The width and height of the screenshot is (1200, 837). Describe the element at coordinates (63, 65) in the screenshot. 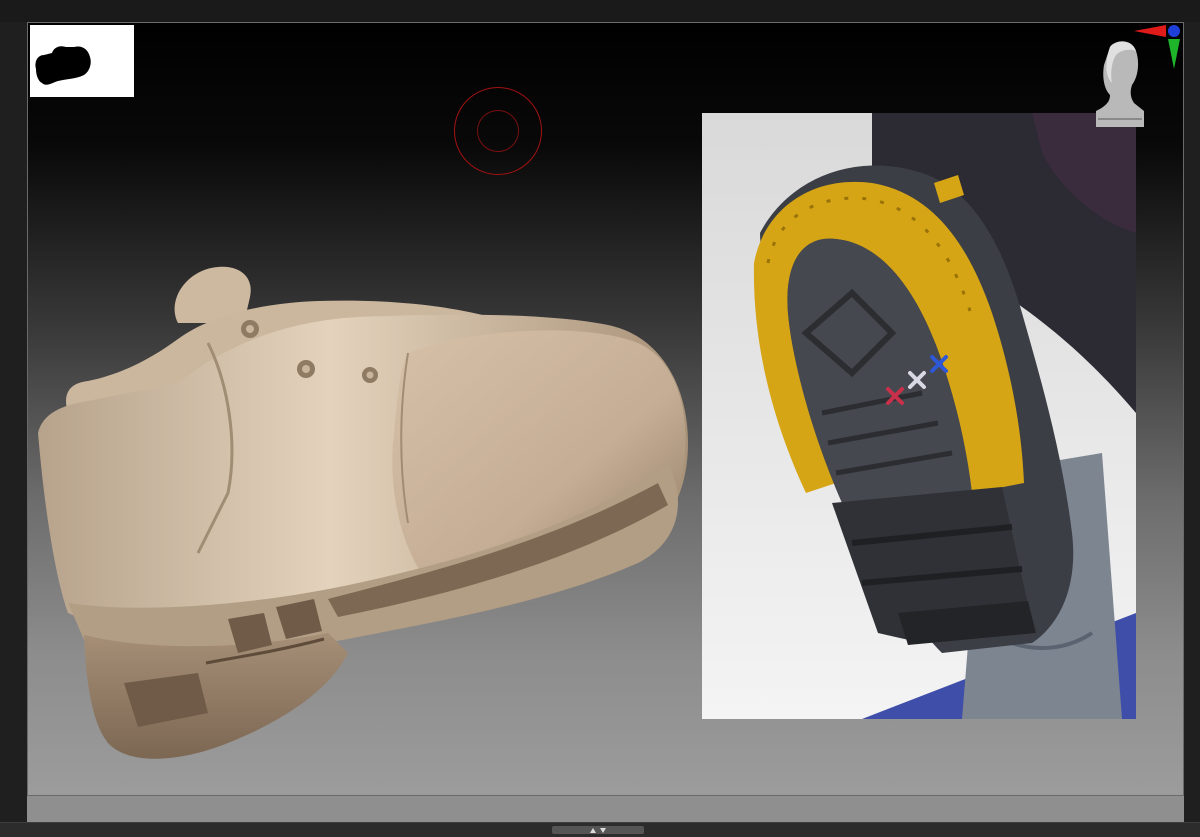

I see `boot-silhouette-icon` at that location.